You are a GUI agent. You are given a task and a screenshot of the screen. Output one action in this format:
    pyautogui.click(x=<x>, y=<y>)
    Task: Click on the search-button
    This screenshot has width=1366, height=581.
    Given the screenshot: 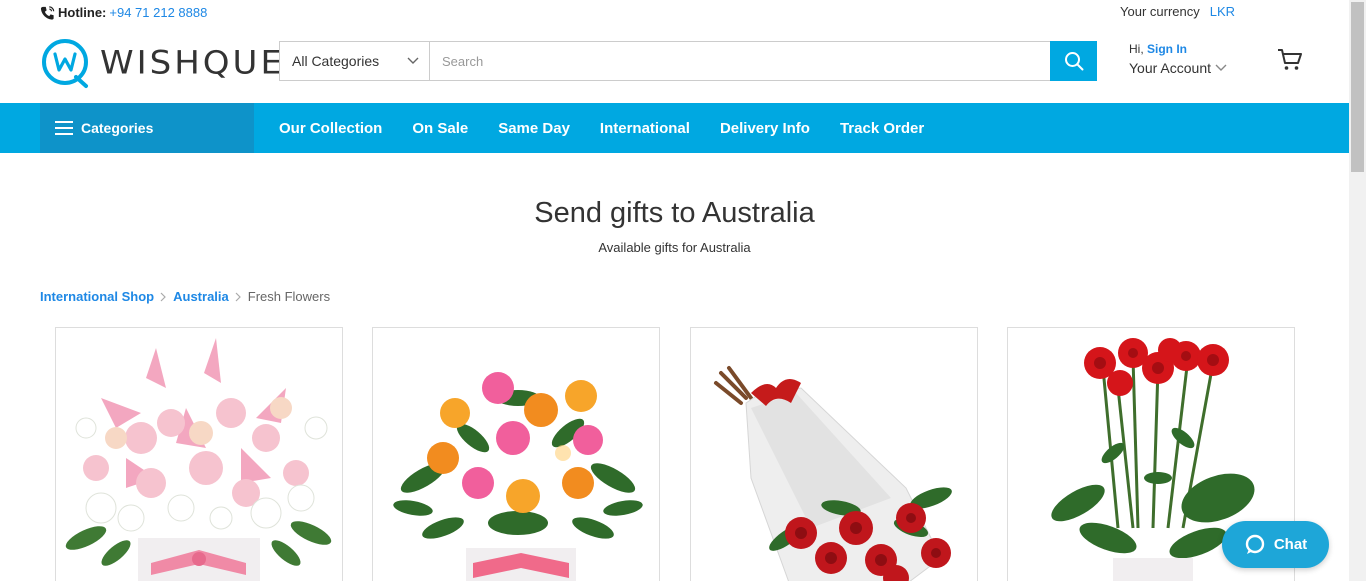 What is the action you would take?
    pyautogui.click(x=1073, y=61)
    